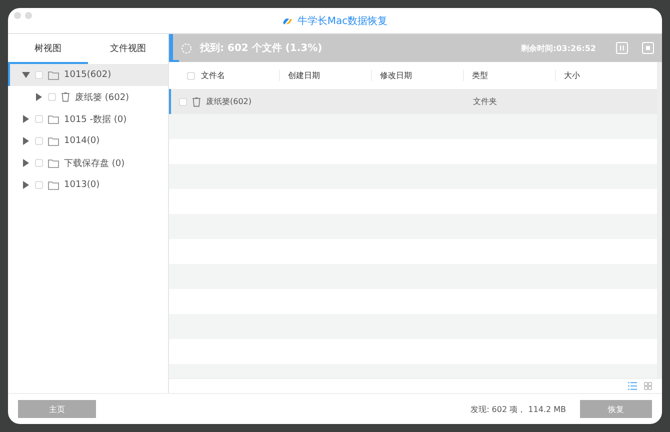 The width and height of the screenshot is (670, 432). I want to click on tree-item-label: 1013(0), so click(82, 185).